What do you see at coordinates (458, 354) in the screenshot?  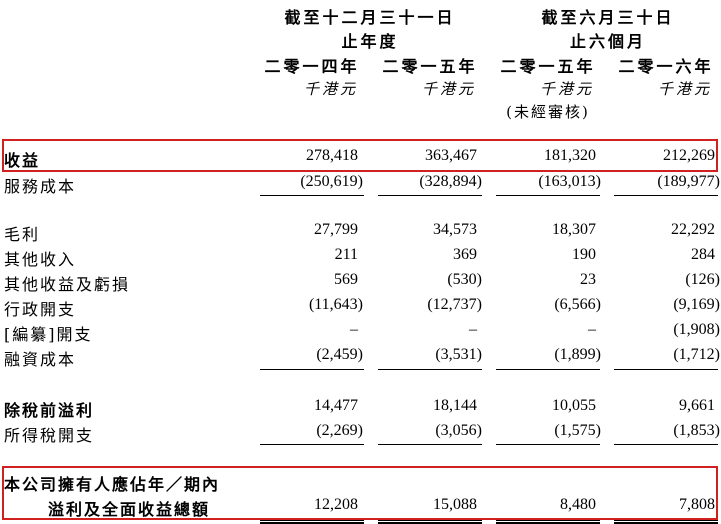 I see `cell-value: (3,531)` at bounding box center [458, 354].